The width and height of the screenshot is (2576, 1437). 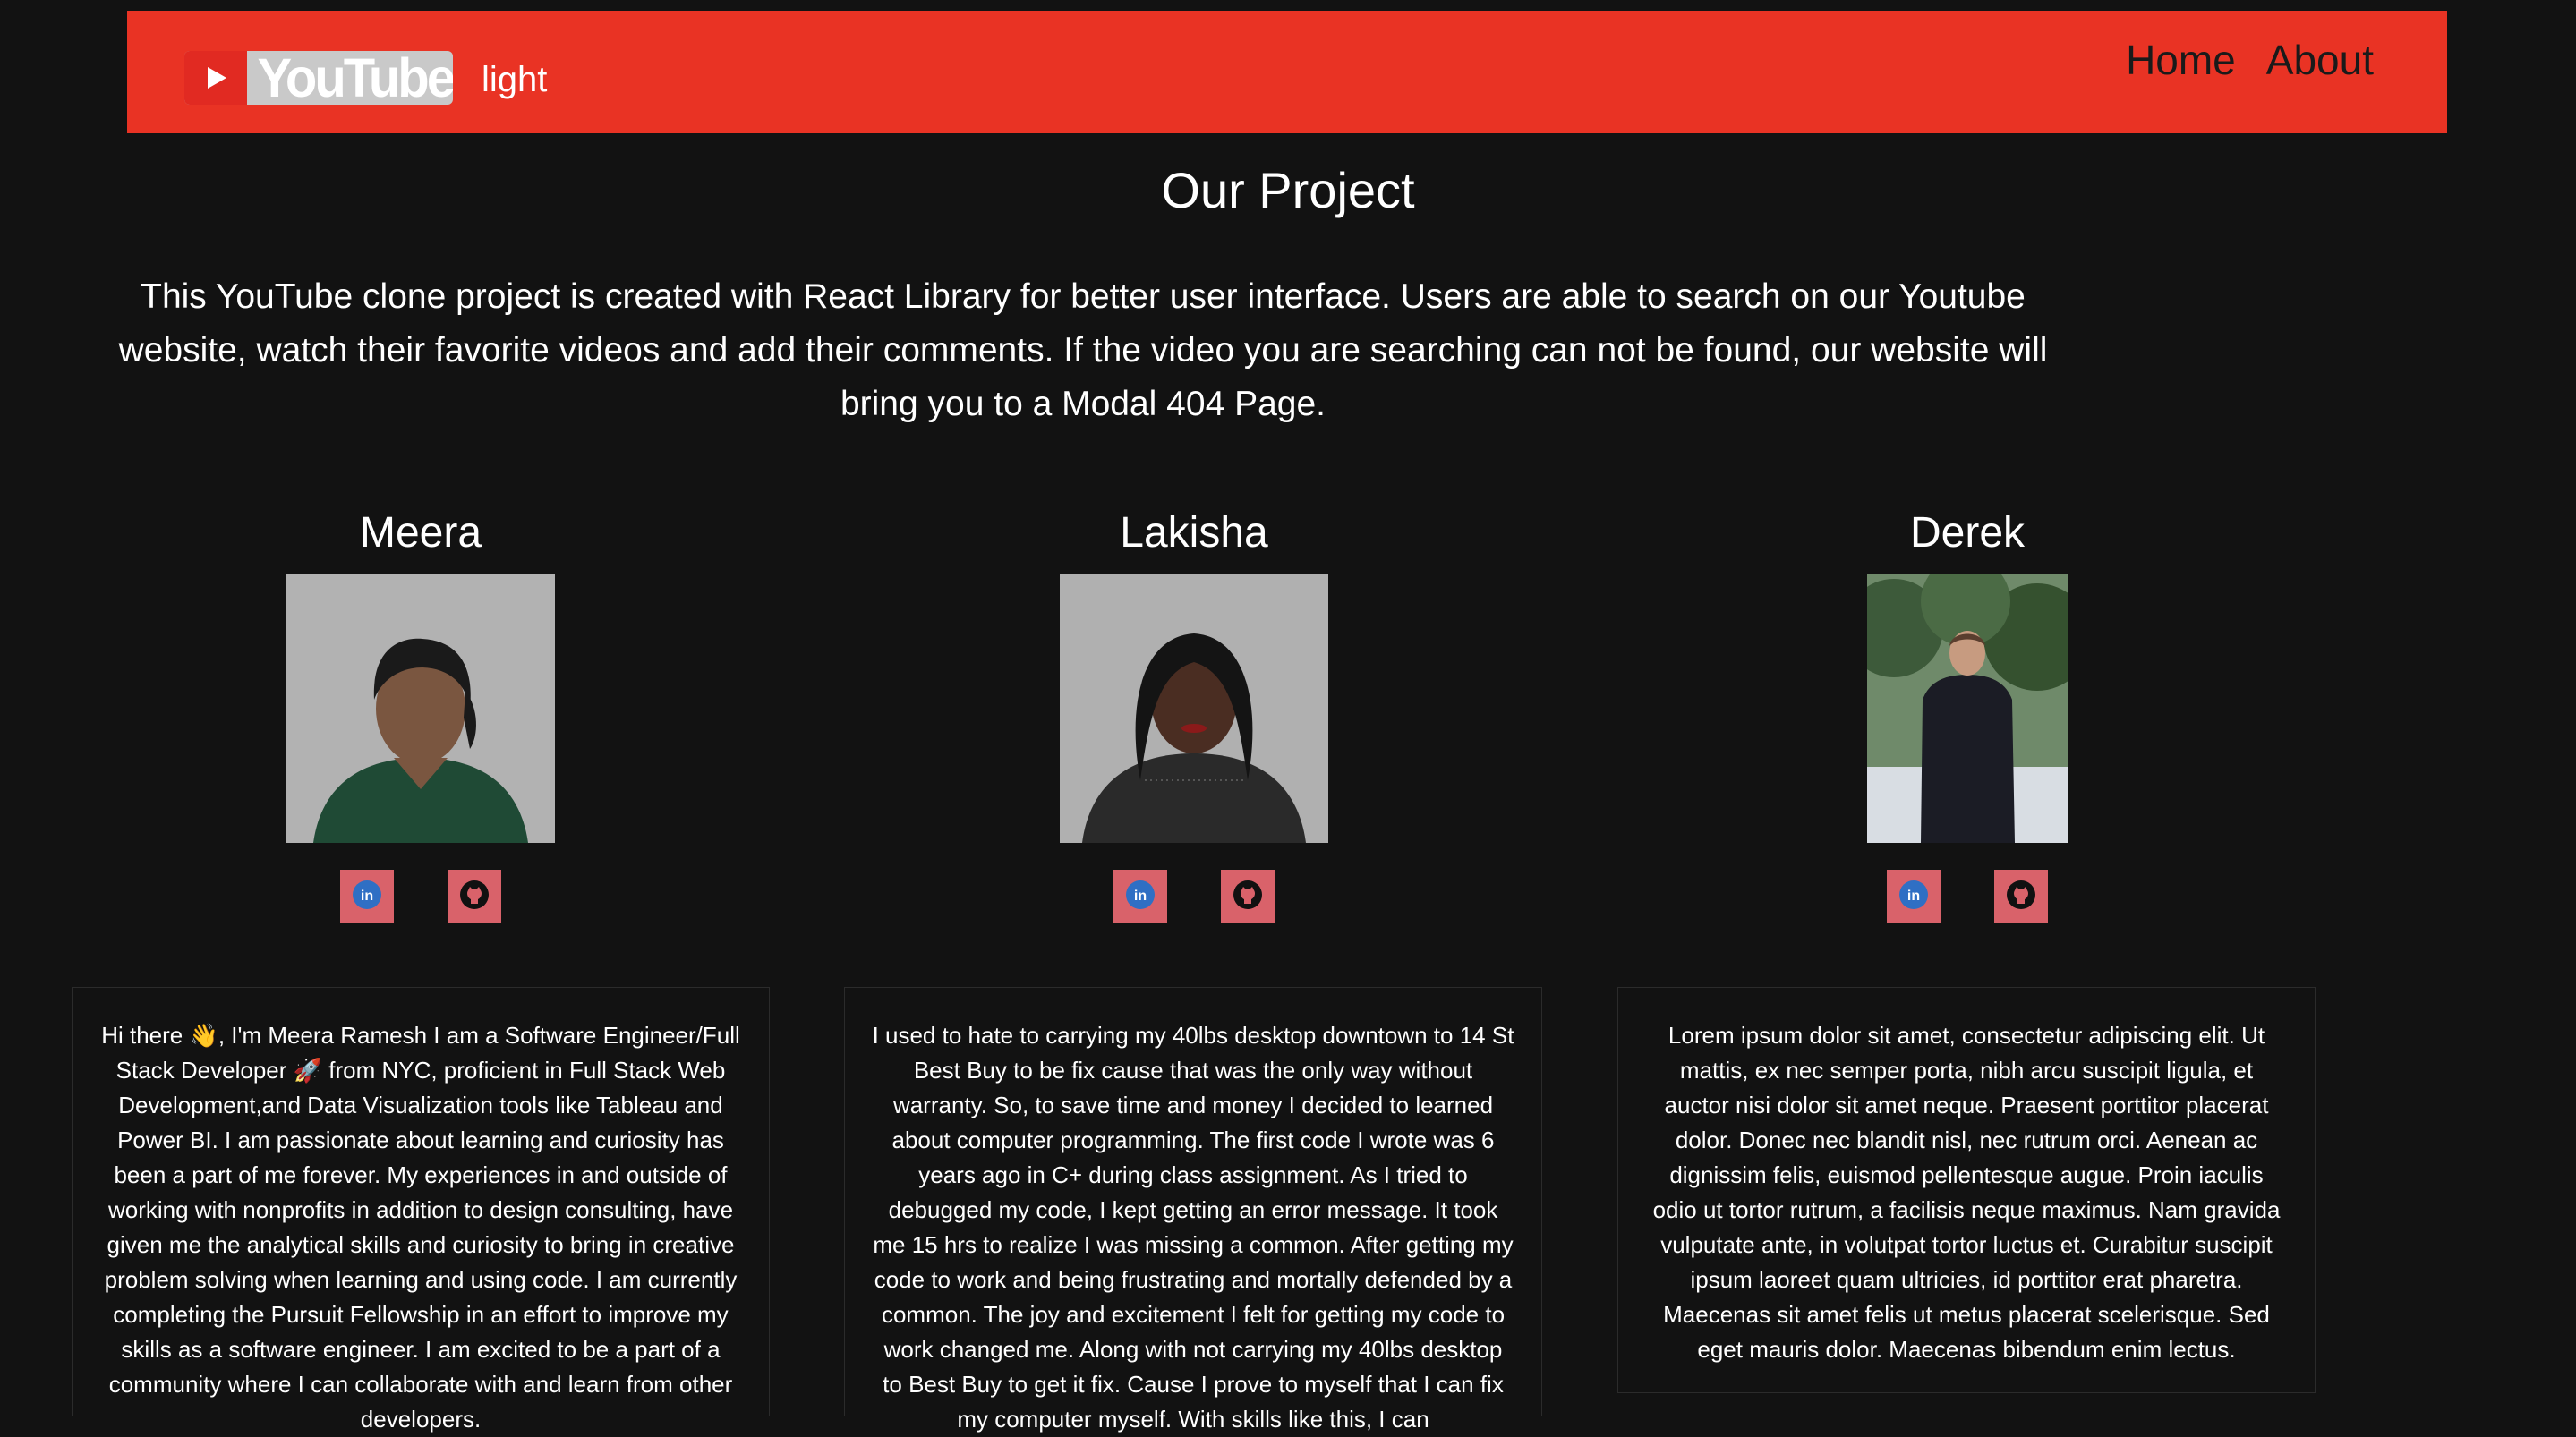 I want to click on github-button-lakisha, so click(x=1248, y=897).